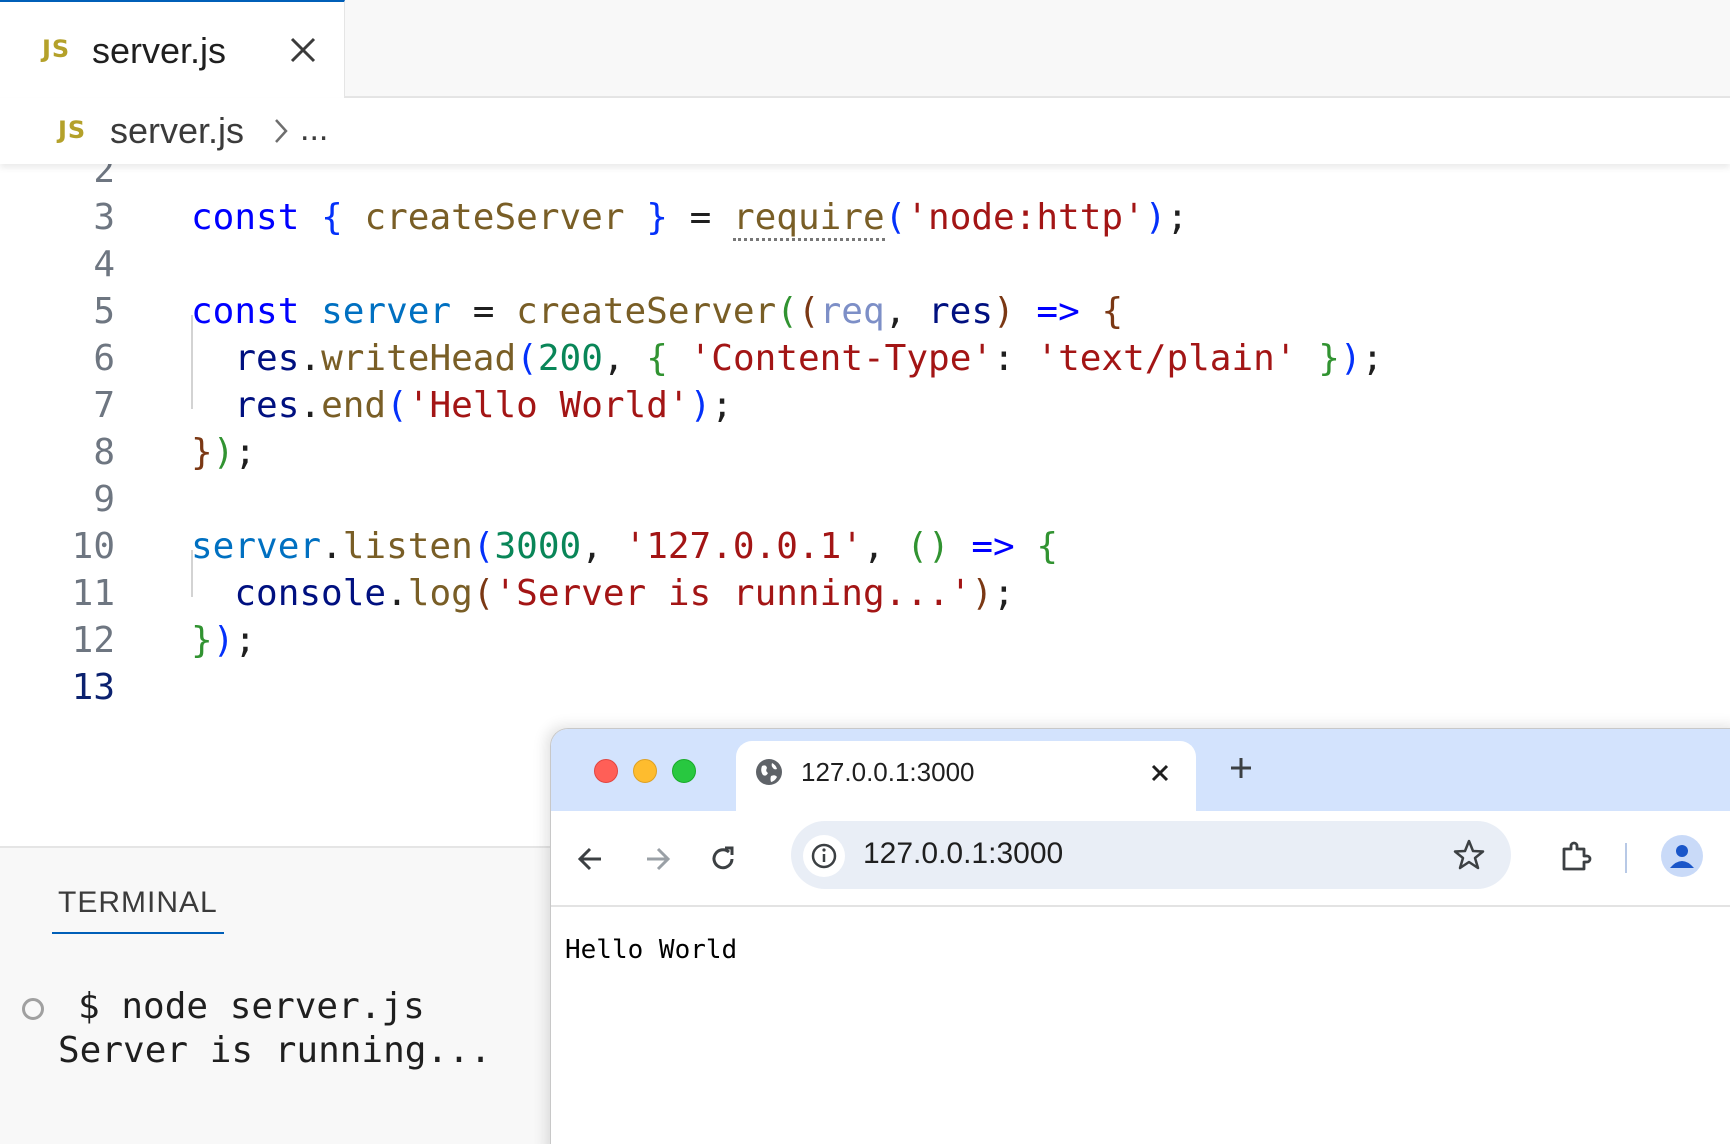  I want to click on active-tab-indicator, so click(138, 933).